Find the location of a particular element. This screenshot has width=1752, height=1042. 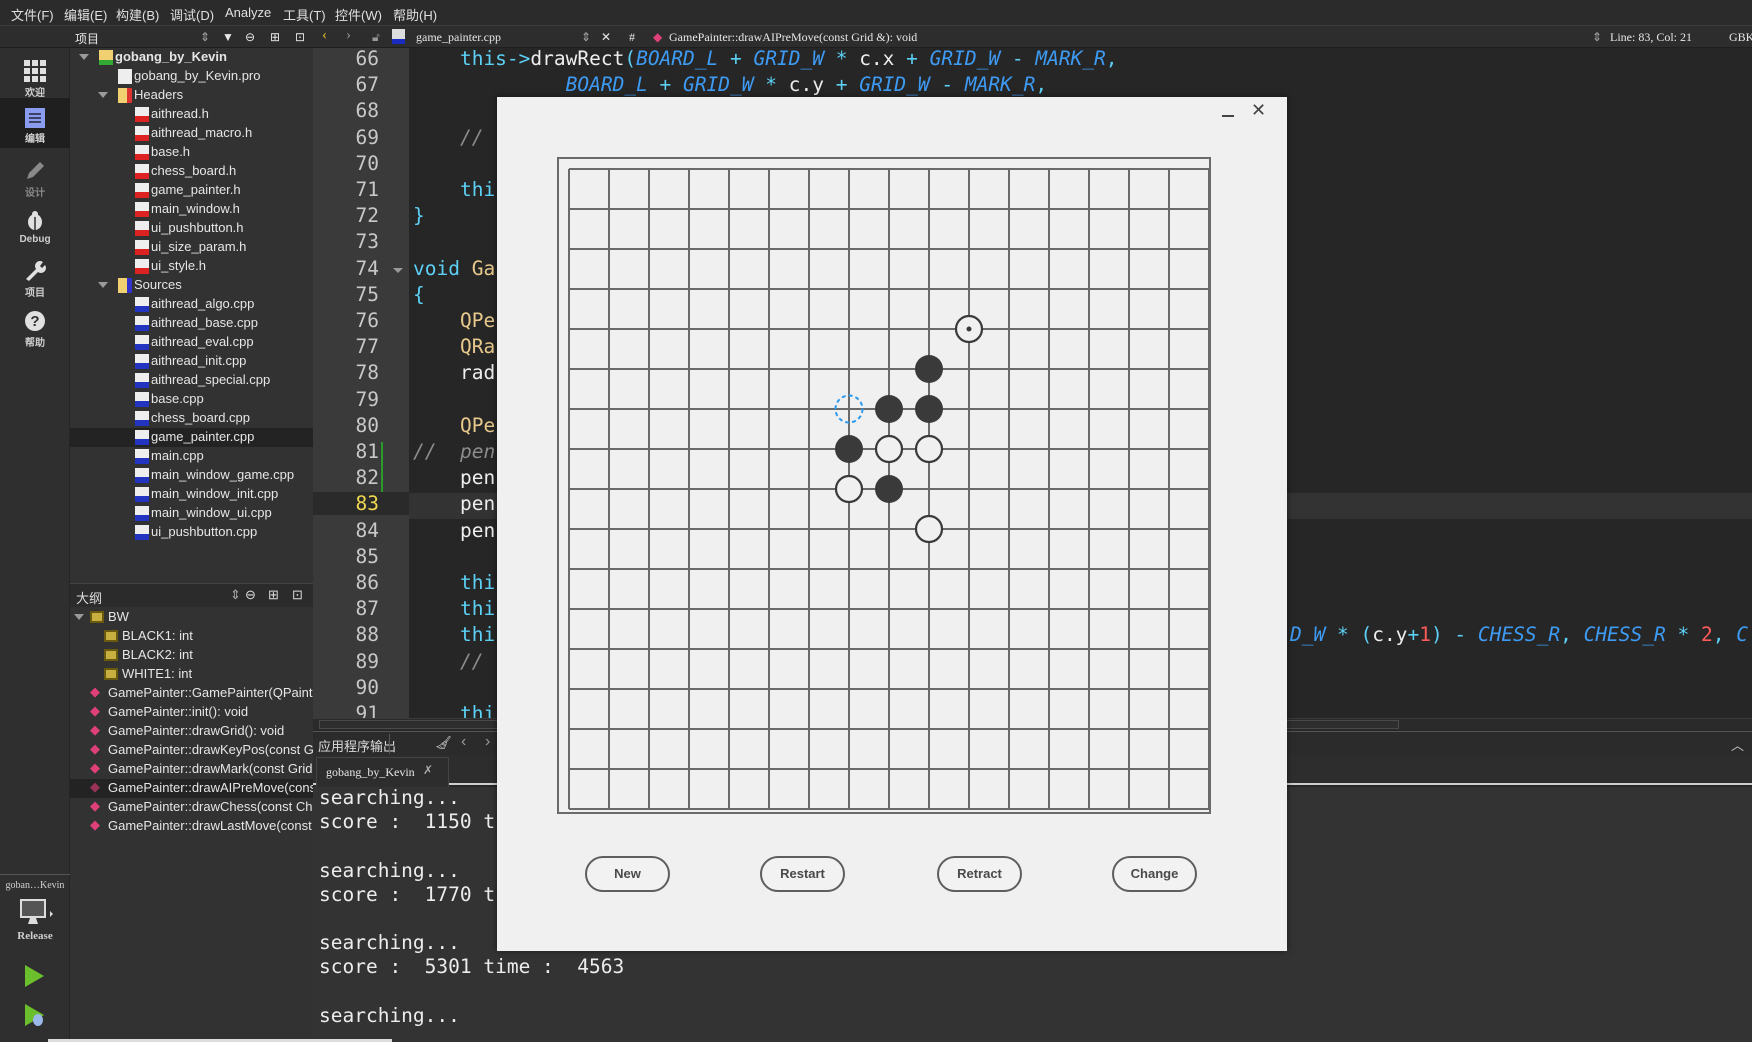

close-tab-icon: ✗ is located at coordinates (428, 770).